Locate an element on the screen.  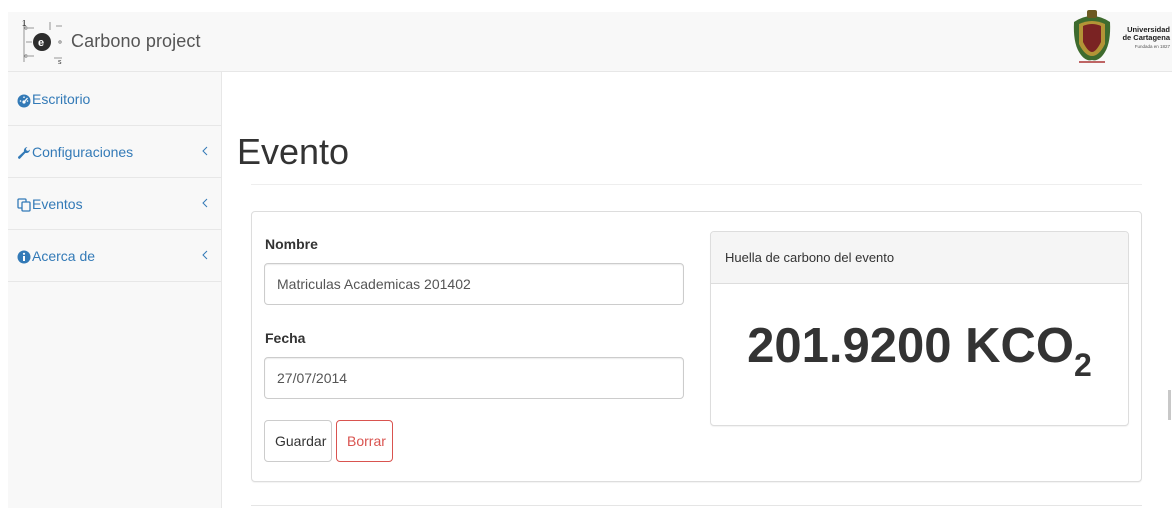
university-name: Universidad de Cartagena is located at coordinates (1144, 34).